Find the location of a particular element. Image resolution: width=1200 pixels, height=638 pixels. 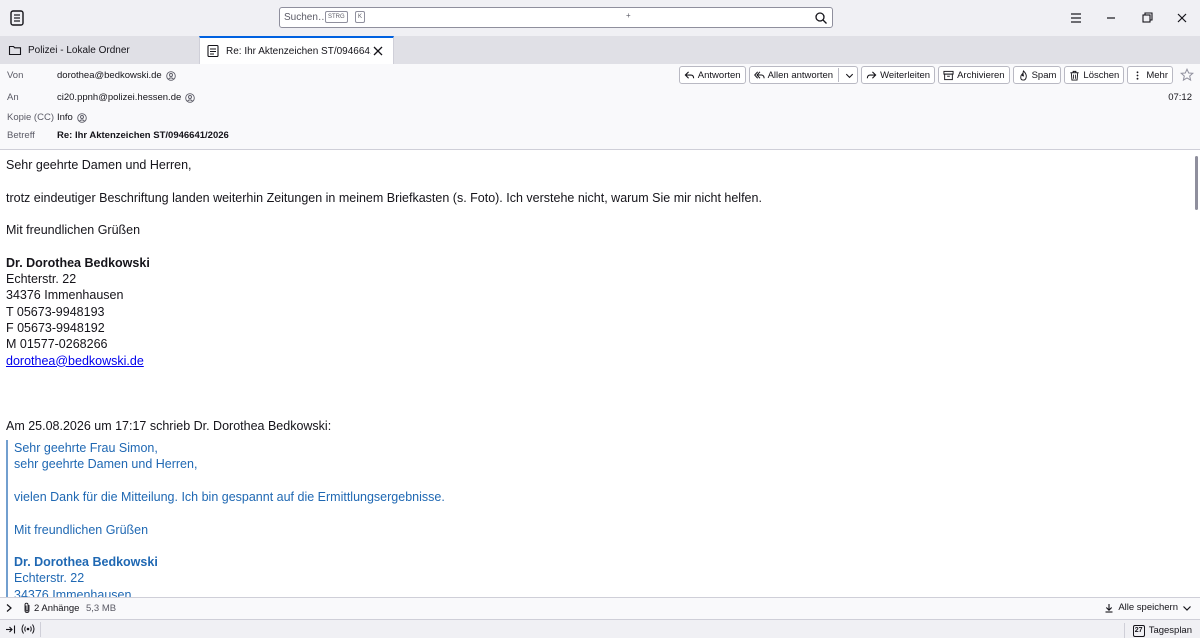

search-input: Suchen… STRG + K is located at coordinates (556, 17).